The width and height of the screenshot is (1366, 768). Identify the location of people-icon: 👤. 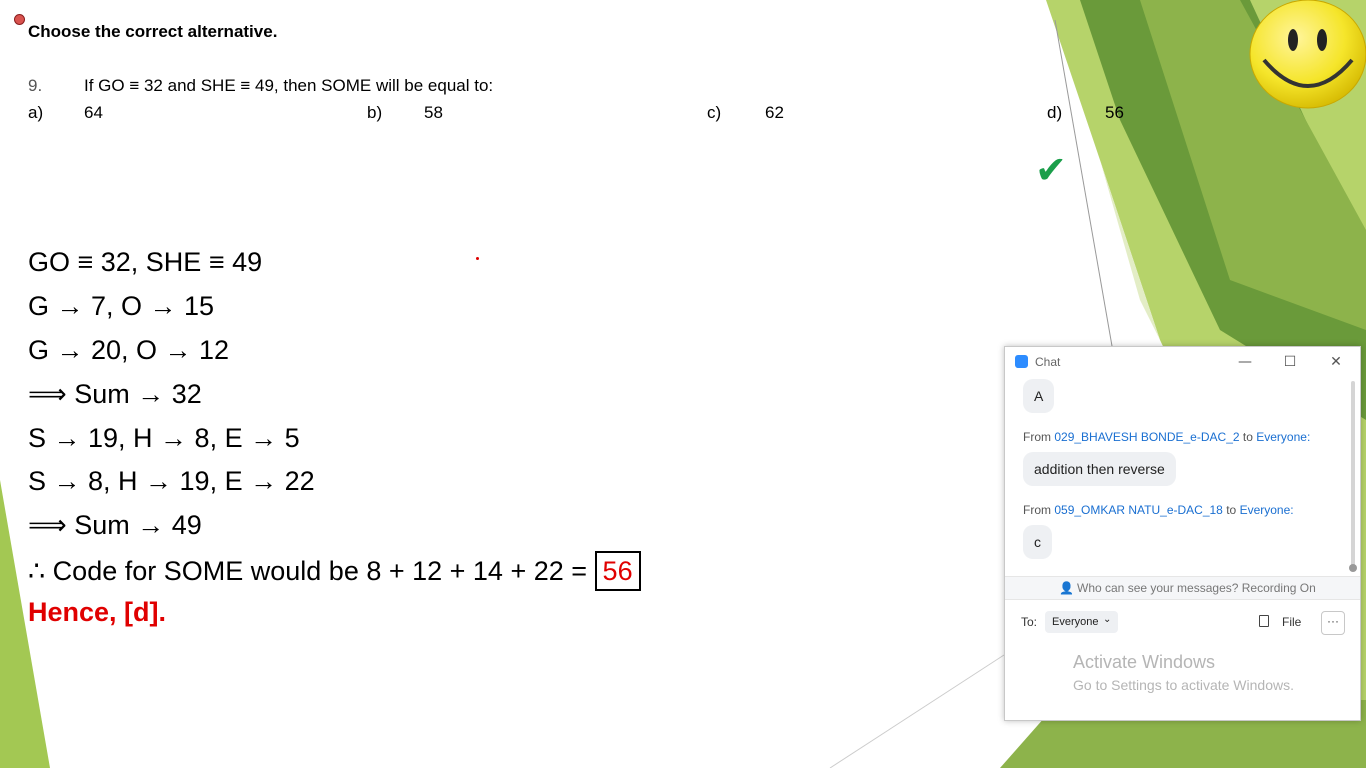
(1066, 588).